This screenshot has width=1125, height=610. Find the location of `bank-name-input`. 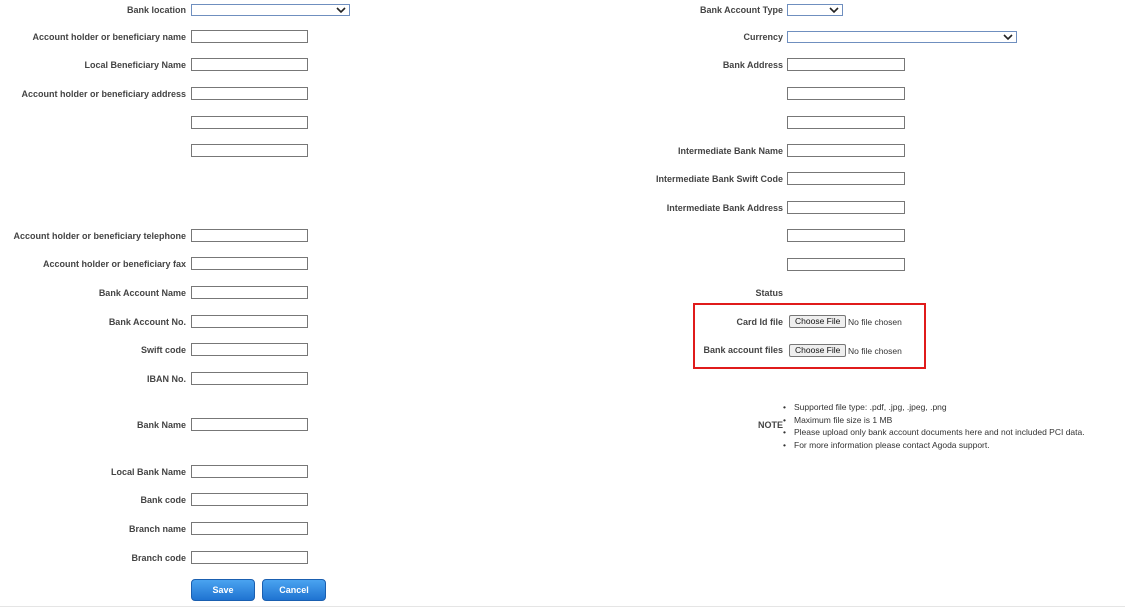

bank-name-input is located at coordinates (249, 424).